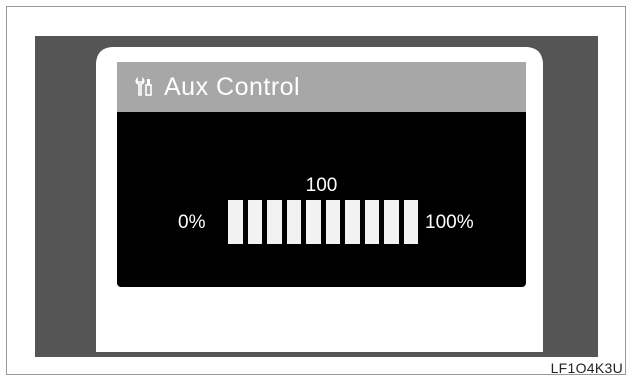 The image size is (633, 381). I want to click on title-bar: Aux Control, so click(321, 87).